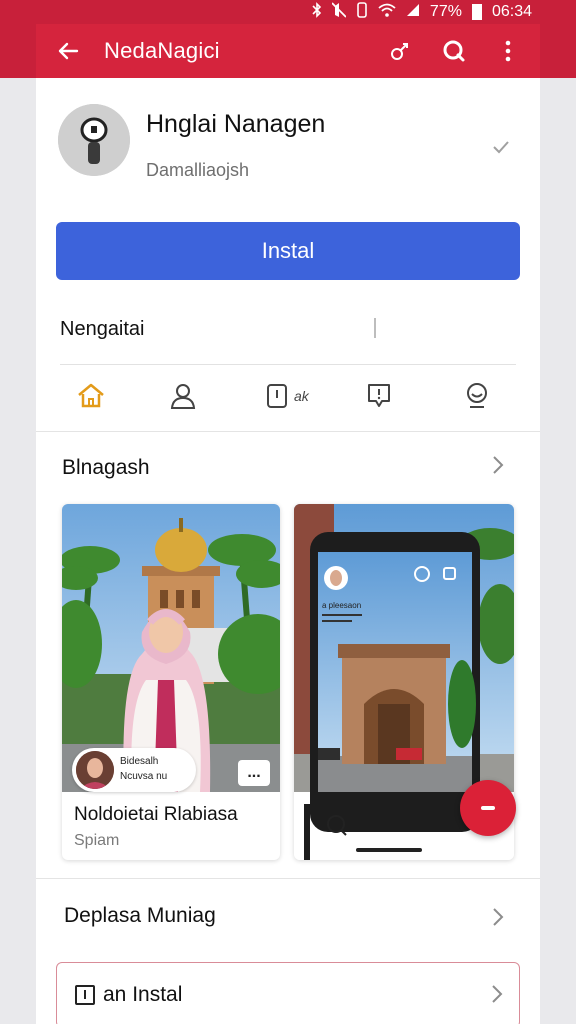  I want to click on share-icon, so click(400, 51).